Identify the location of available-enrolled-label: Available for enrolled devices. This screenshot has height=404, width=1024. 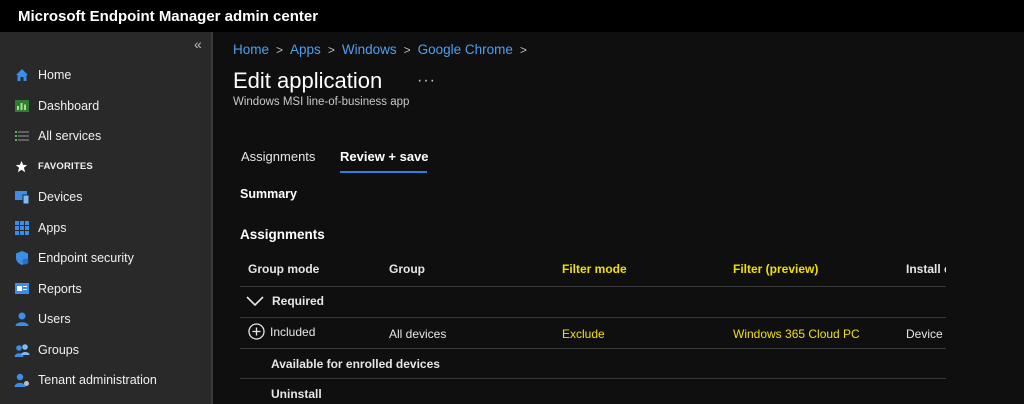
(355, 364).